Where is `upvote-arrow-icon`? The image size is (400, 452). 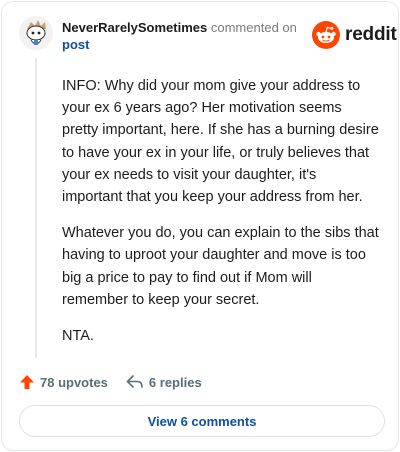 upvote-arrow-icon is located at coordinates (27, 382).